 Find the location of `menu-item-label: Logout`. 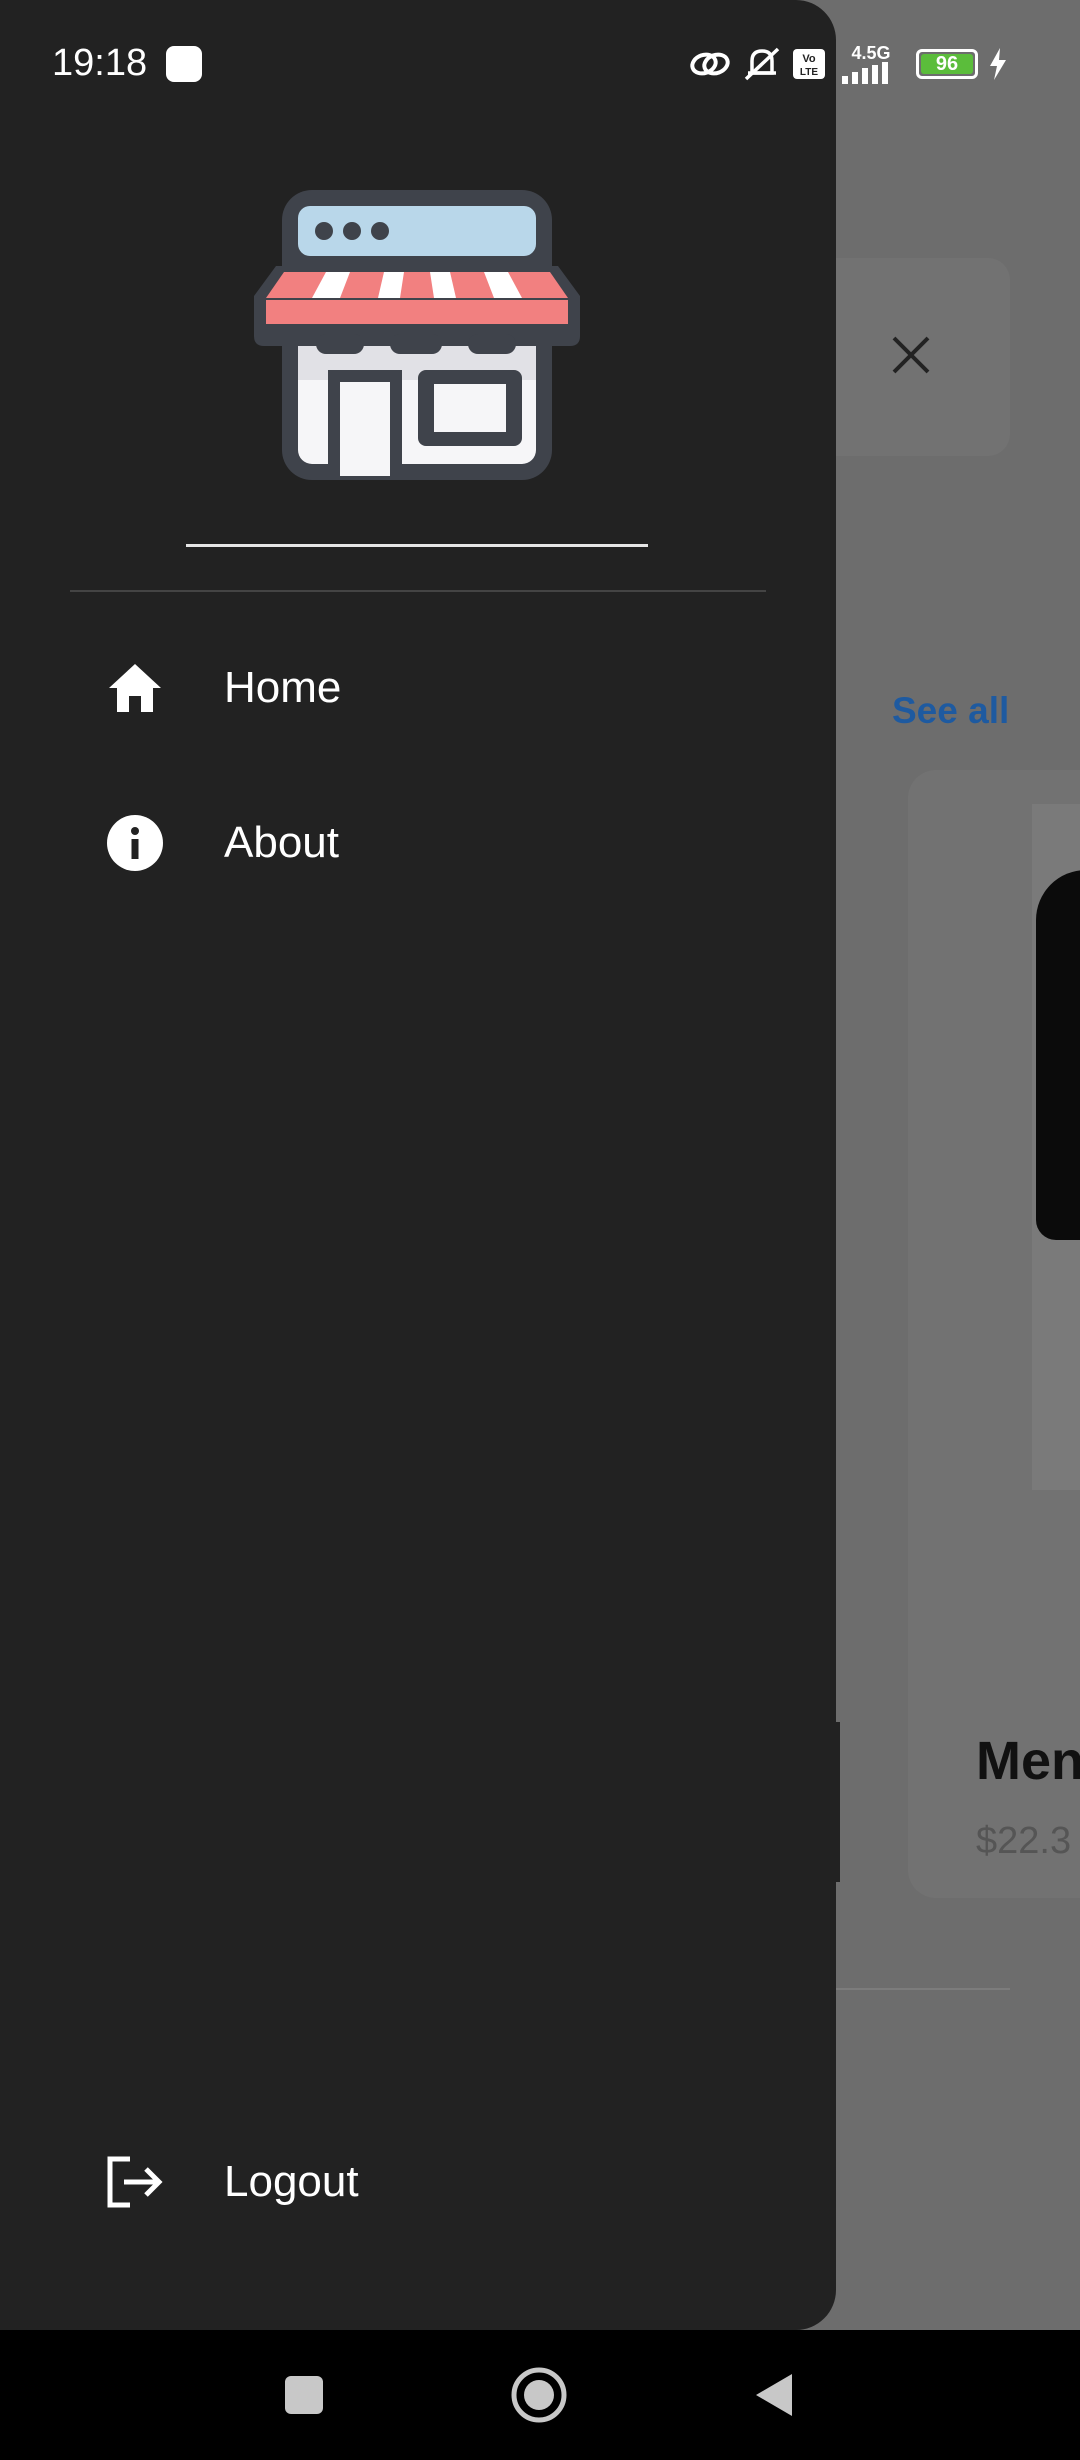

menu-item-label: Logout is located at coordinates (291, 2181).